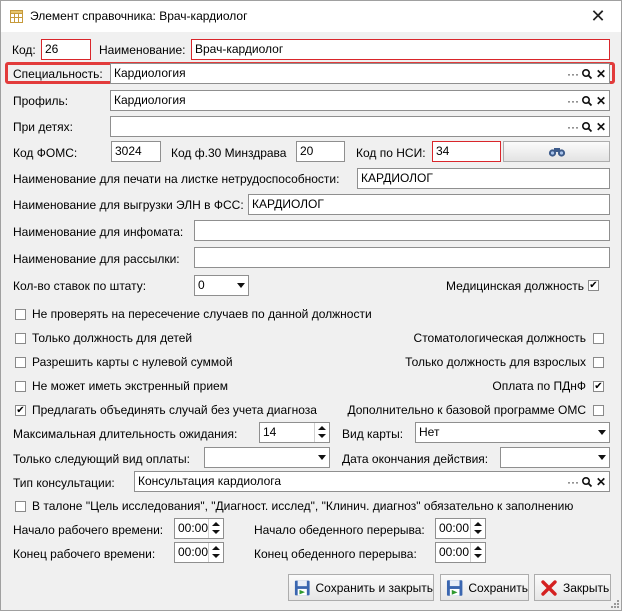  I want to click on kod-field: 26, so click(66, 49).